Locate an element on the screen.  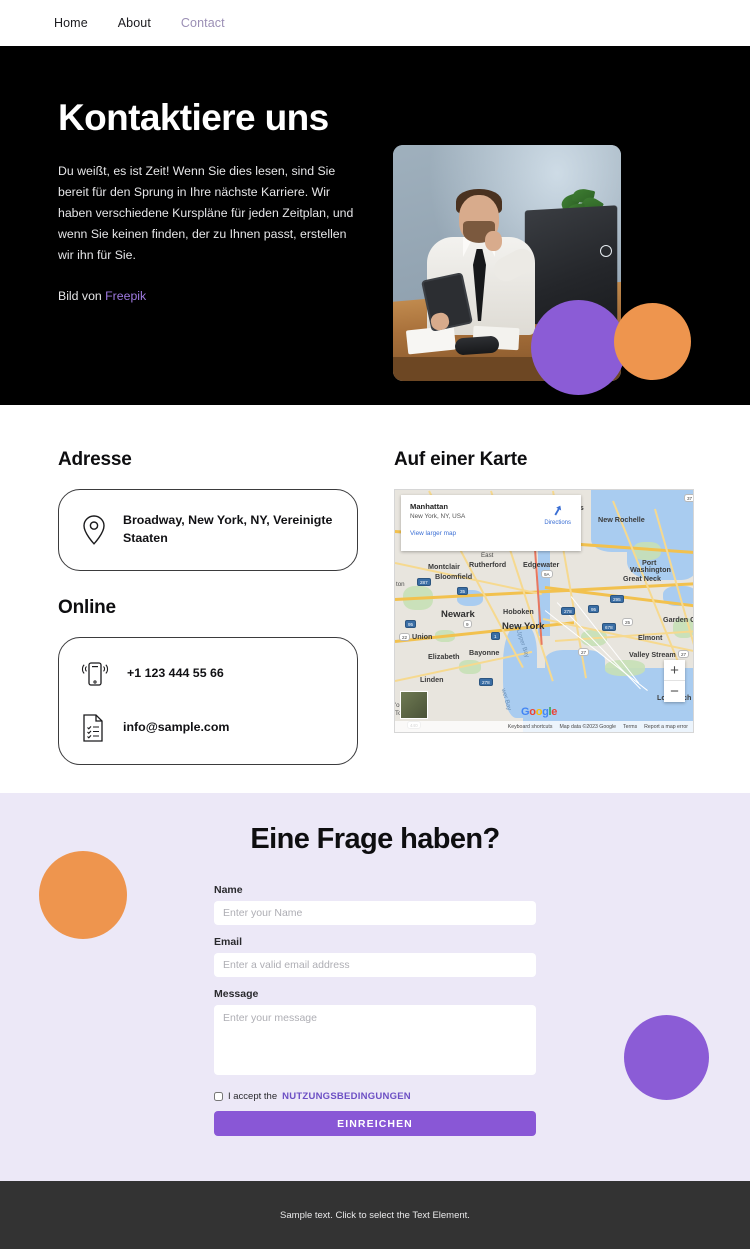
map-heading: Auf einer Karte is located at coordinates (461, 459).